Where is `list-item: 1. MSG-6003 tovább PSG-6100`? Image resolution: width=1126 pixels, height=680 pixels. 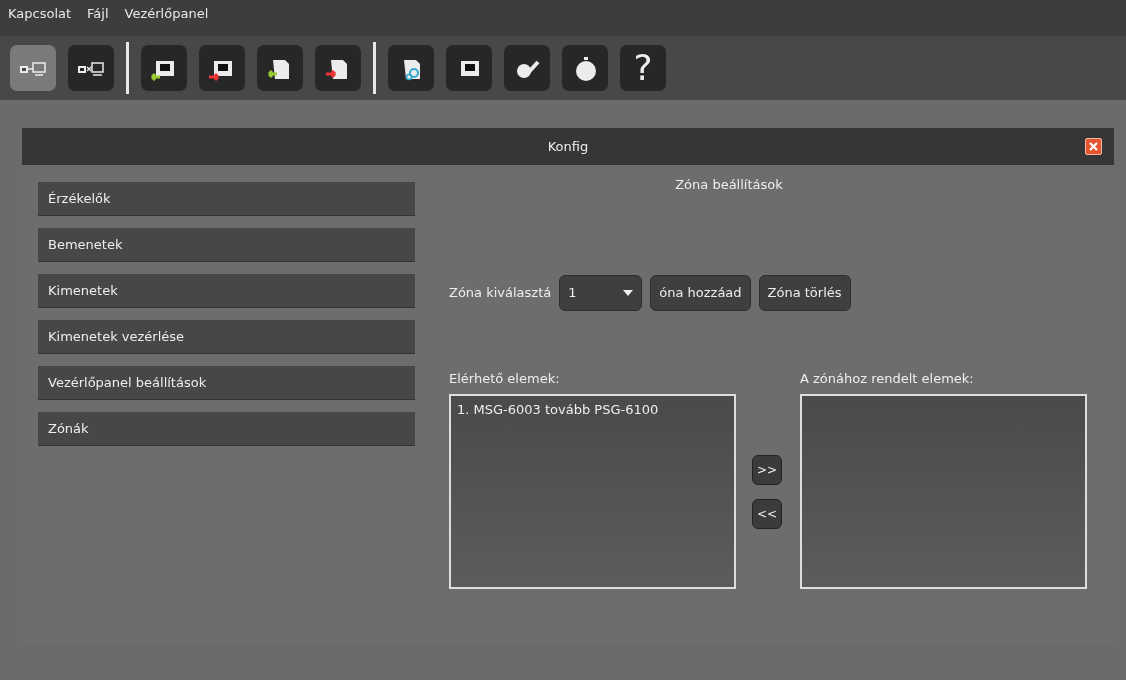 list-item: 1. MSG-6003 tovább PSG-6100 is located at coordinates (592, 410).